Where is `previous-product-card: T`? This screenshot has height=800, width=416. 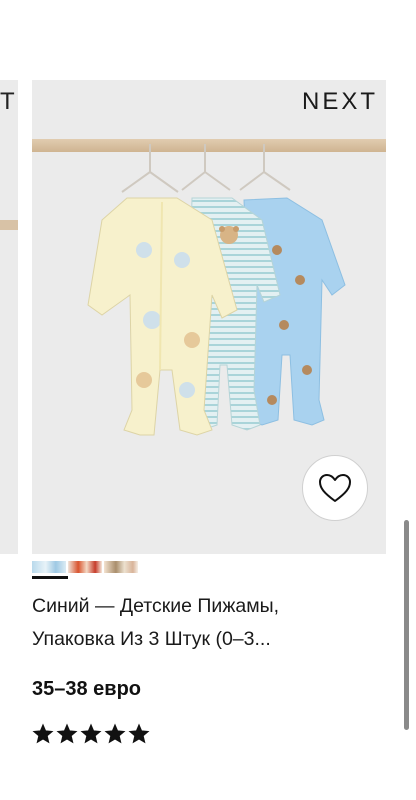
previous-product-card: T is located at coordinates (9, 317).